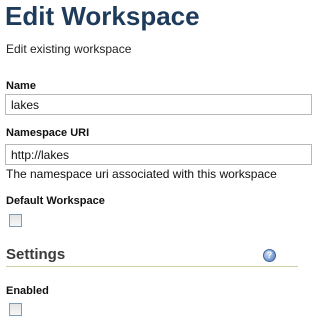 The height and width of the screenshot is (333, 322). What do you see at coordinates (69, 49) in the screenshot?
I see `page-description: Edit existing workspace` at bounding box center [69, 49].